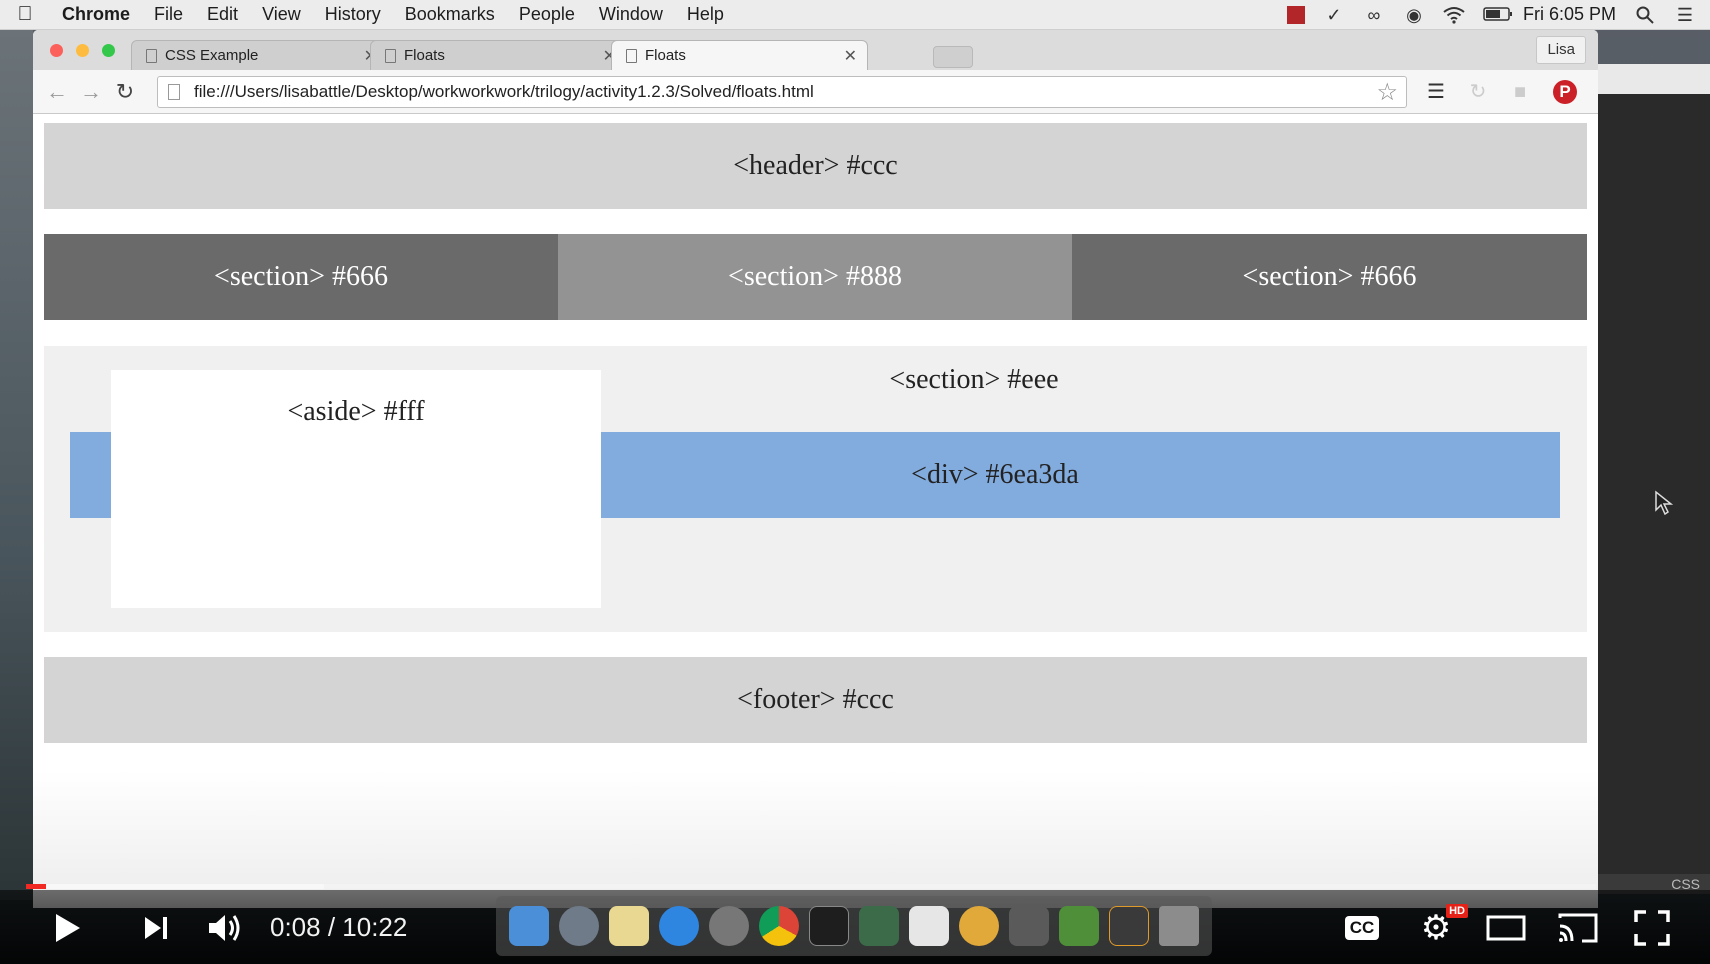 This screenshot has width=1710, height=964. What do you see at coordinates (1179, 926) in the screenshot?
I see `trash-icon` at bounding box center [1179, 926].